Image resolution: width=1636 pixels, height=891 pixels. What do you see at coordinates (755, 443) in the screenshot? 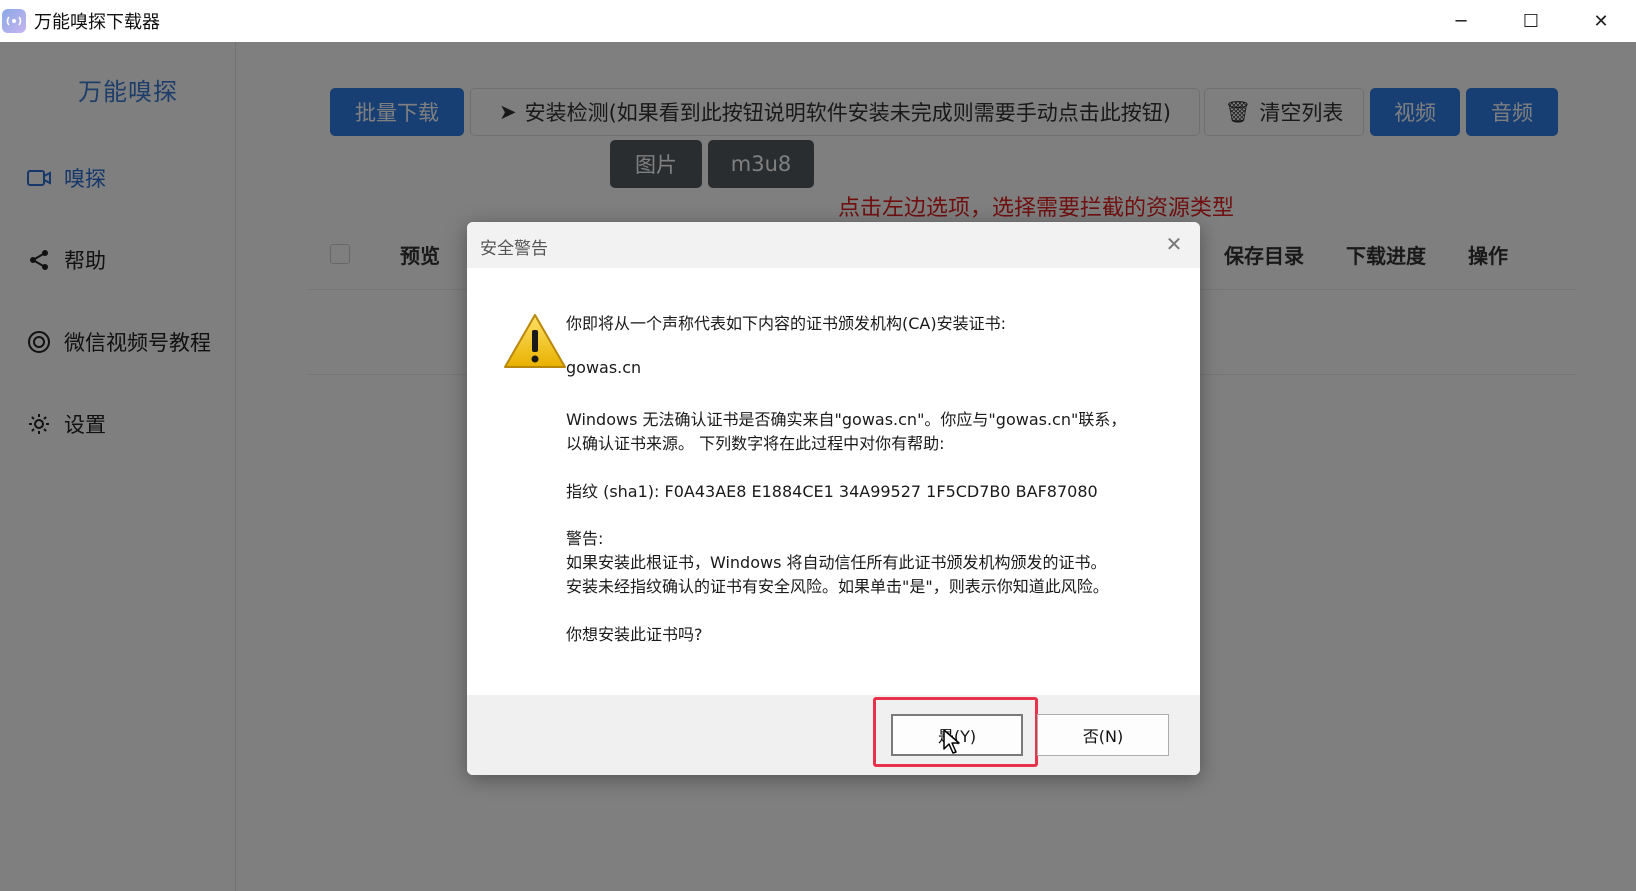
I see `dialog-confirm-line2: 以确认证书来源。 下列数字将在此过程中对你有帮助:` at bounding box center [755, 443].